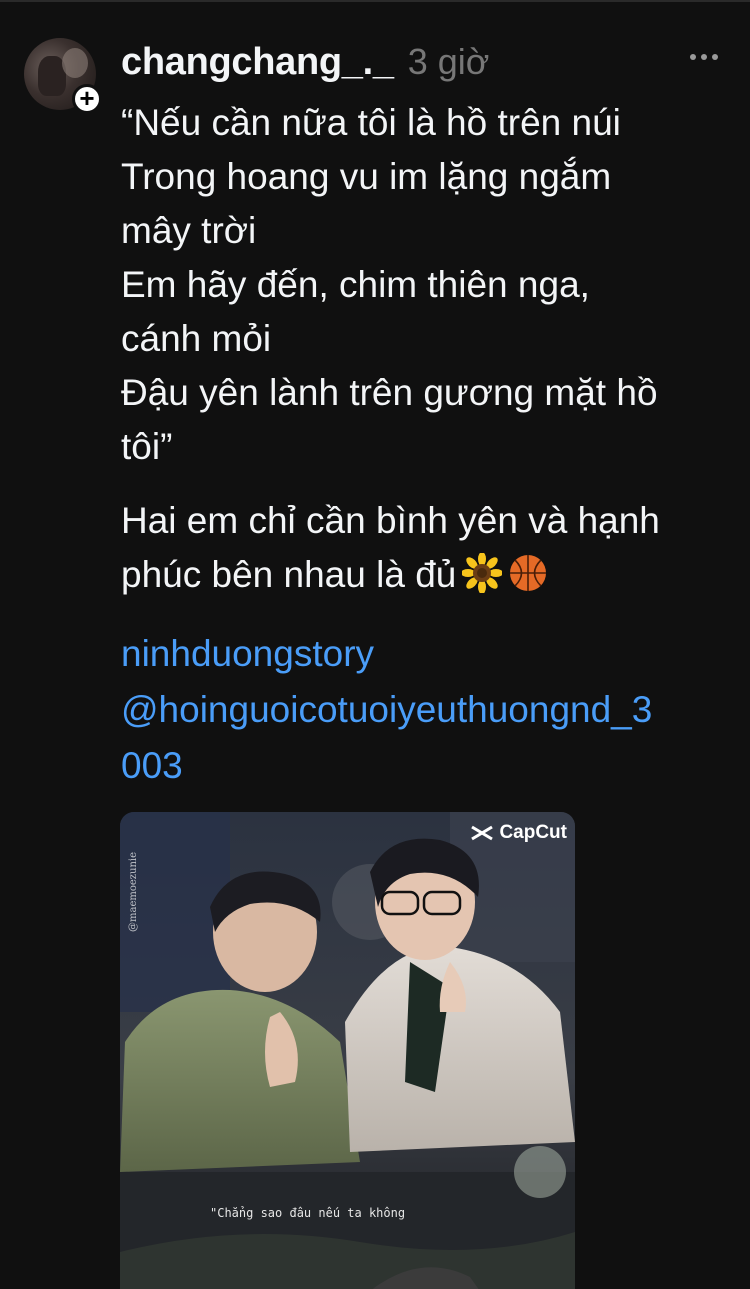  I want to click on mention-link-continued: 003, so click(421, 766).